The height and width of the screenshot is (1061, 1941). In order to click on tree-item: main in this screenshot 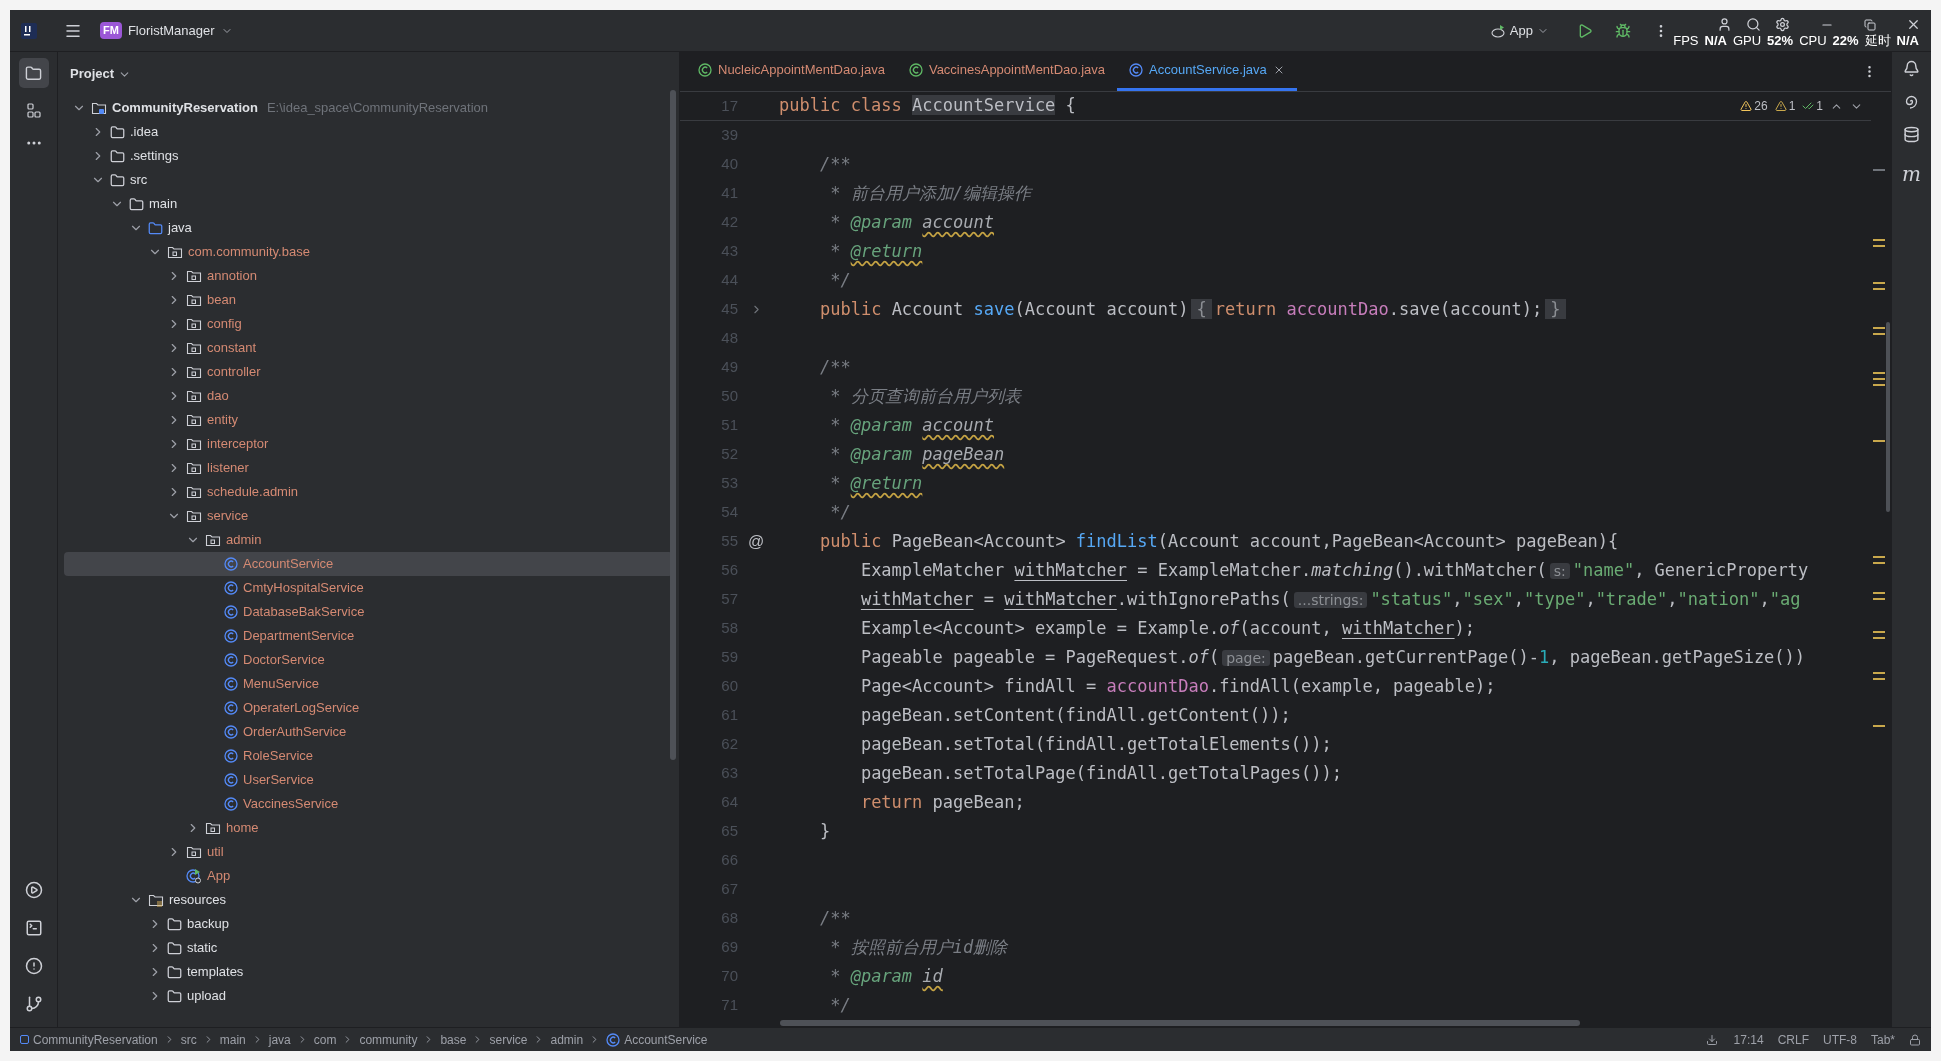, I will do `click(368, 204)`.